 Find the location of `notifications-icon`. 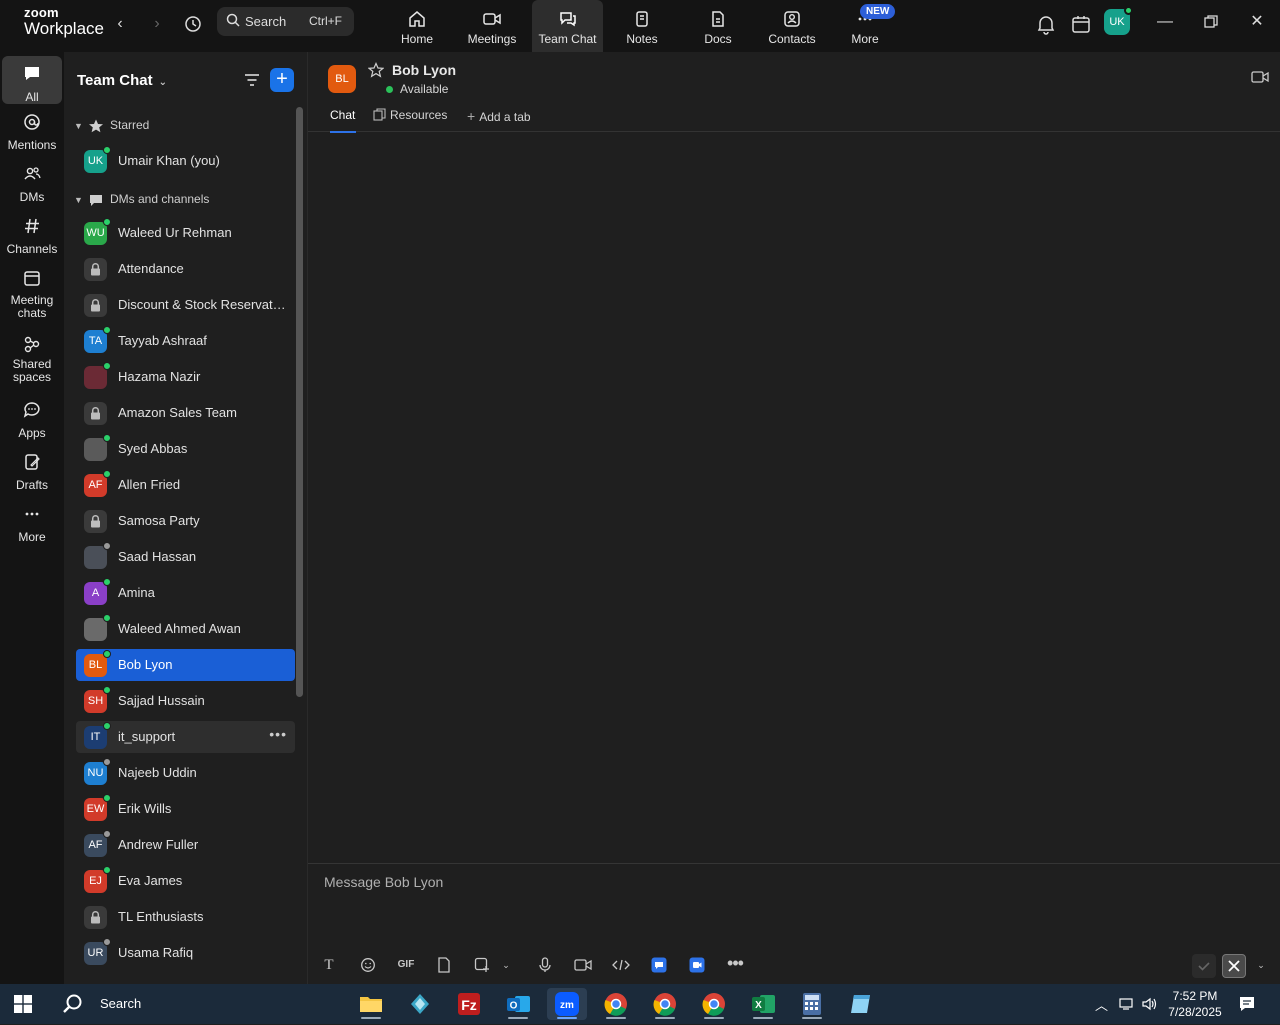

notifications-icon is located at coordinates (1247, 1004).